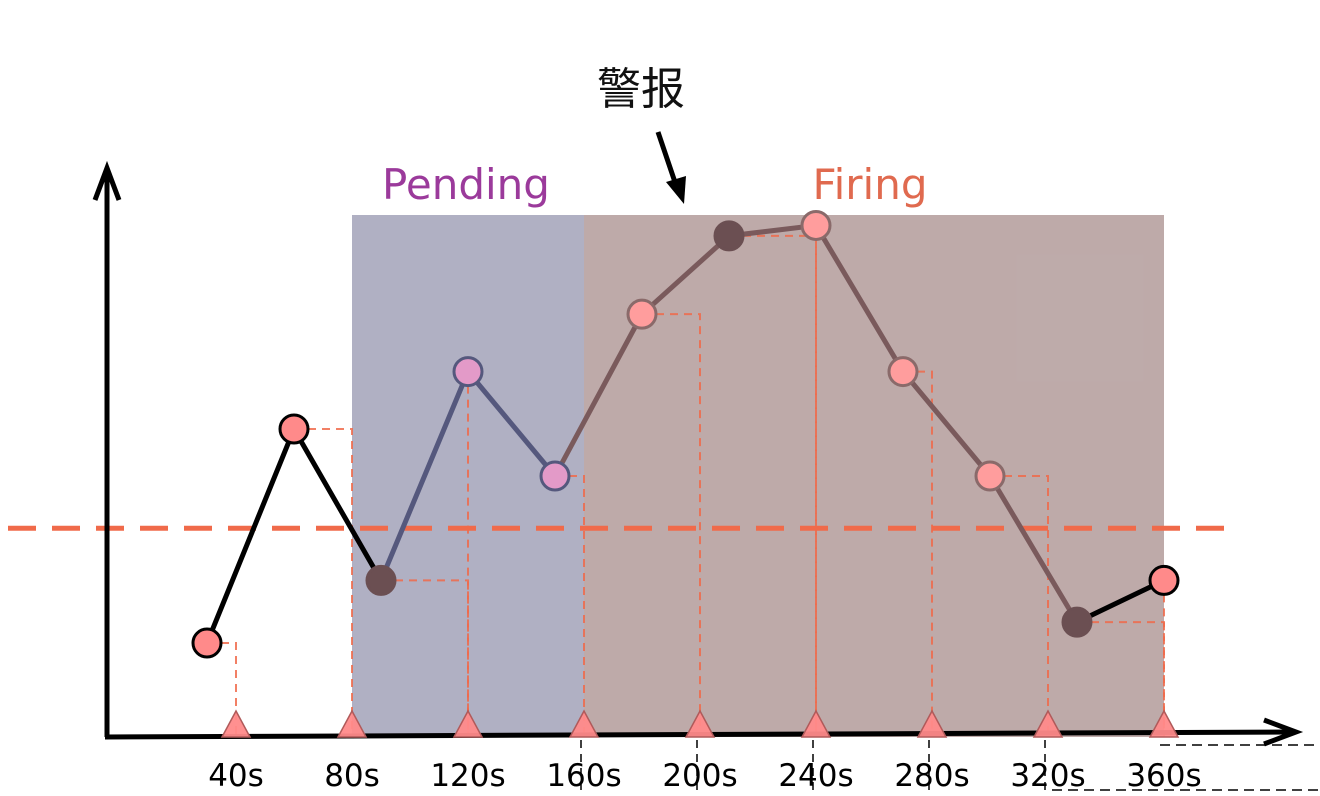 This screenshot has height=796, width=1320. Describe the element at coordinates (641, 89) in the screenshot. I see `alert-annotation: 警报` at that location.